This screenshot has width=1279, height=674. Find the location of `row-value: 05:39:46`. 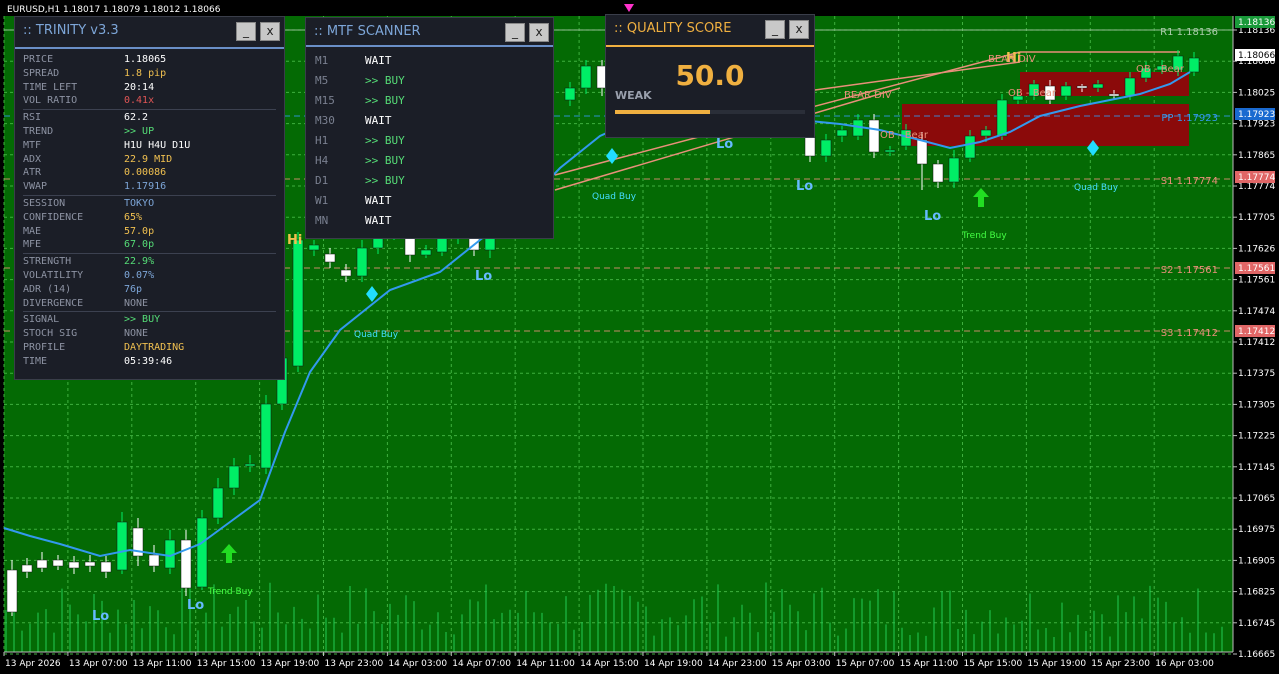

row-value: 05:39:46 is located at coordinates (148, 361).